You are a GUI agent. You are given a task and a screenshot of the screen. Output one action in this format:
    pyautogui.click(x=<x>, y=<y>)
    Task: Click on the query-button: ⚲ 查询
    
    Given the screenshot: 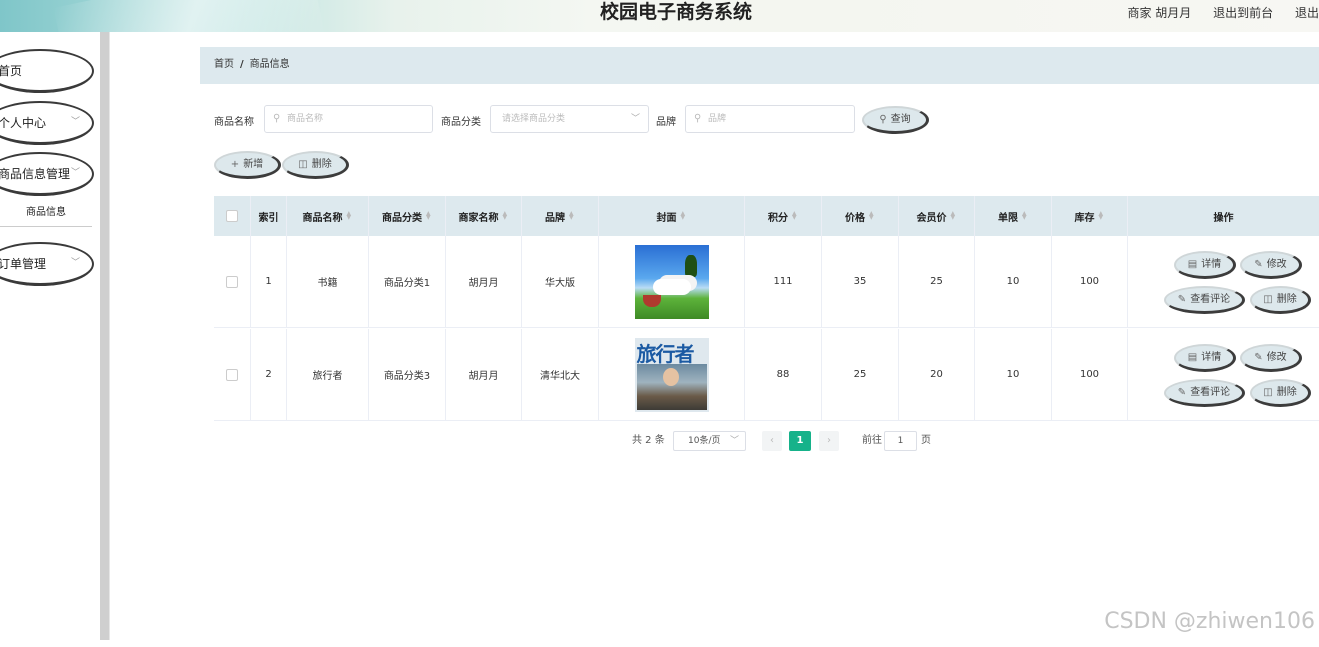 What is the action you would take?
    pyautogui.click(x=895, y=120)
    